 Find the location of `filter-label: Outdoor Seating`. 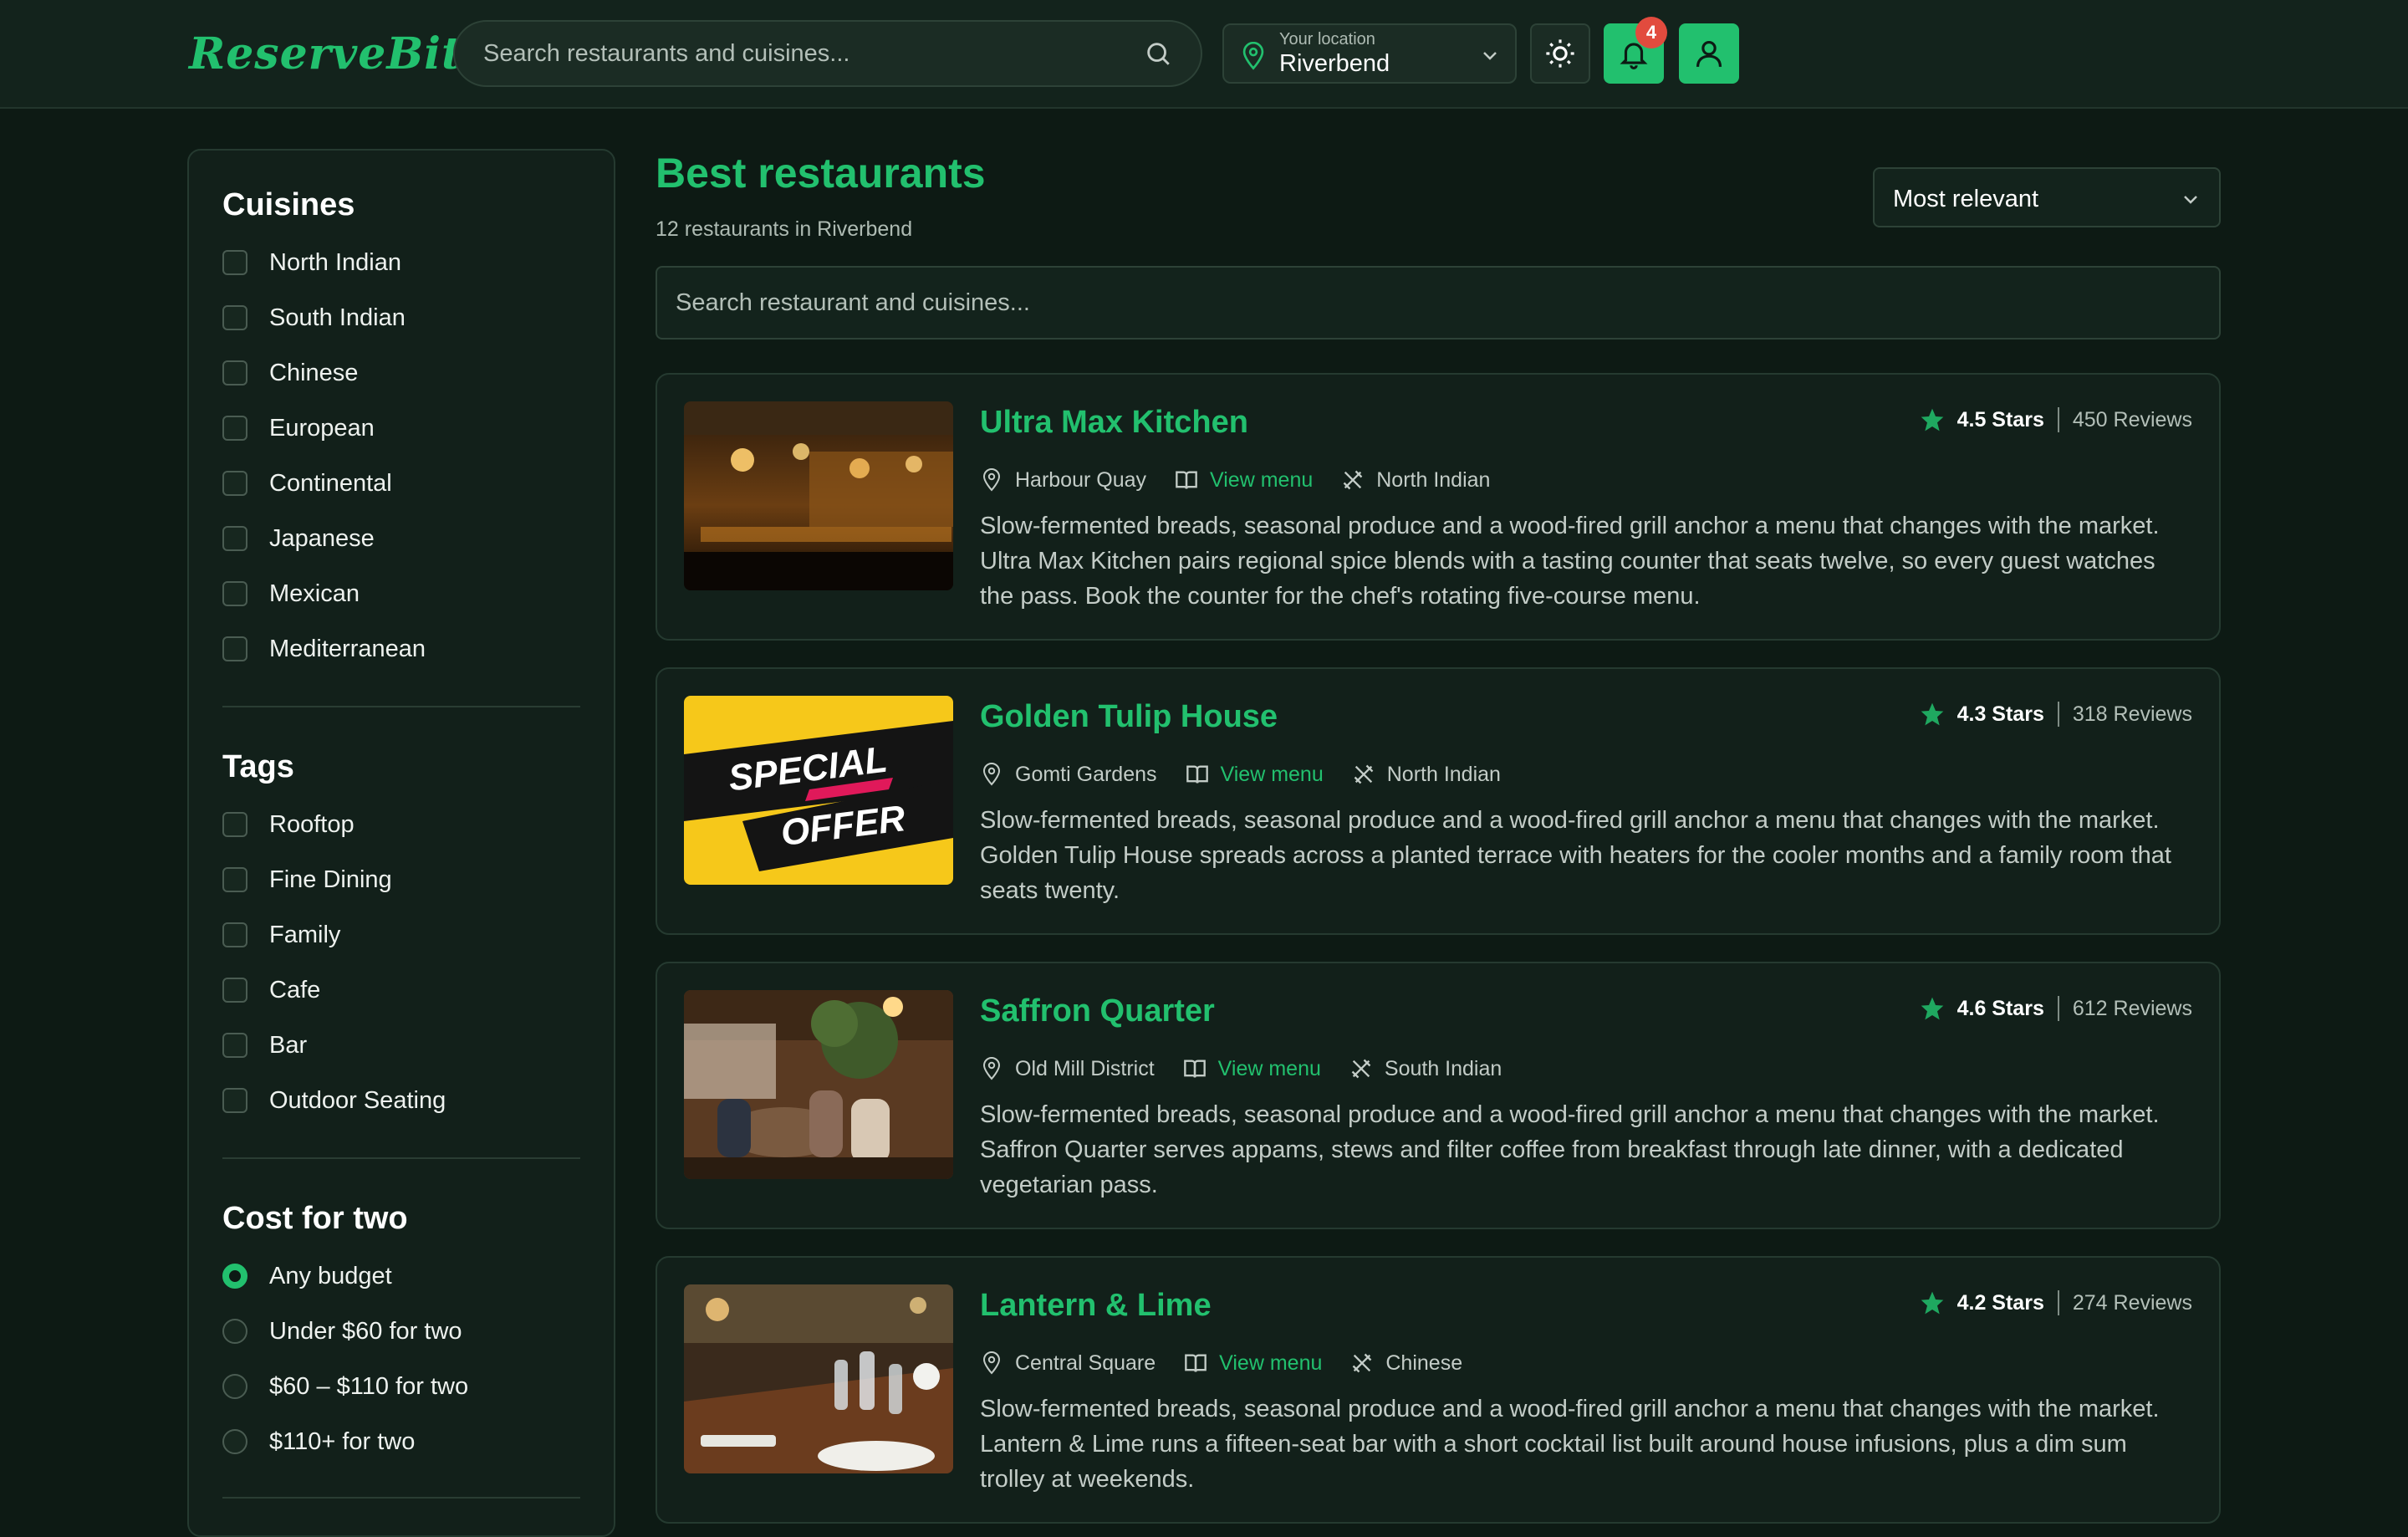

filter-label: Outdoor Seating is located at coordinates (358, 1100).